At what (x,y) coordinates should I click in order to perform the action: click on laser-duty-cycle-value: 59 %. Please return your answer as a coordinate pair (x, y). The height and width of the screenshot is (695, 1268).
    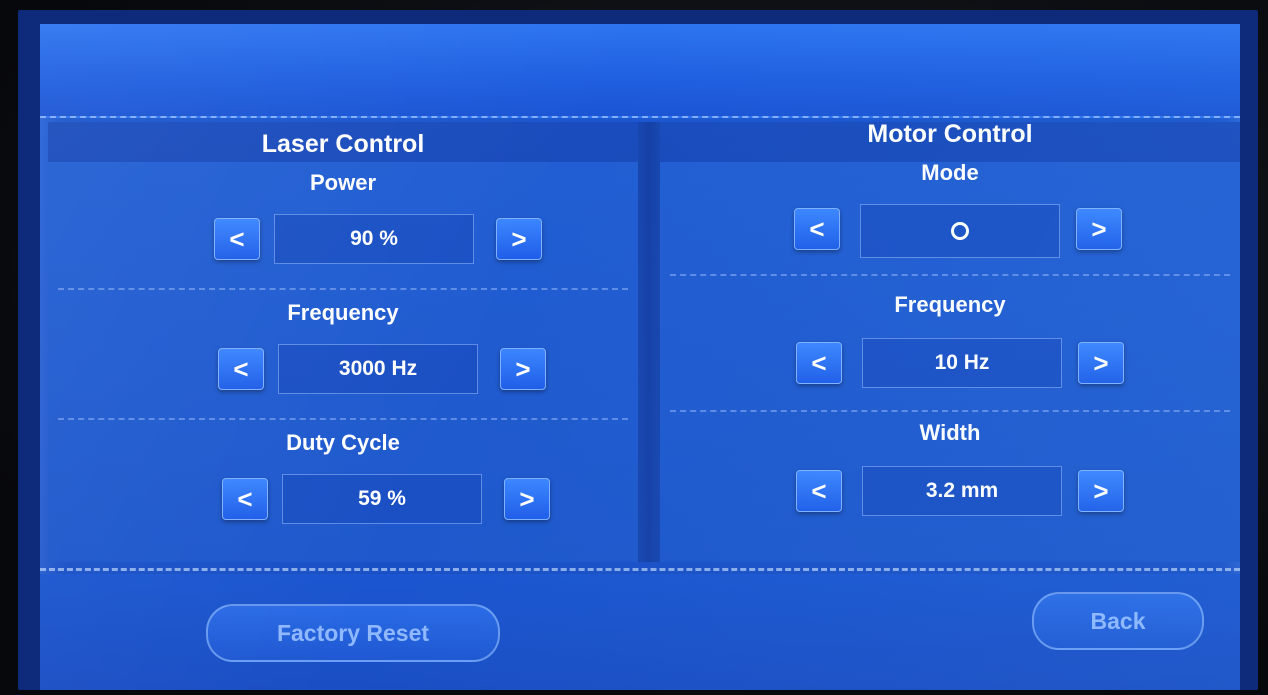
    Looking at the image, I should click on (382, 499).